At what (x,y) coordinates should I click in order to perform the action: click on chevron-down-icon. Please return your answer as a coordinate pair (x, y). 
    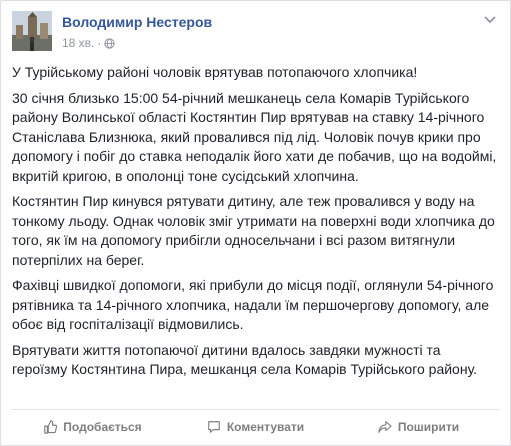
    Looking at the image, I should click on (490, 20).